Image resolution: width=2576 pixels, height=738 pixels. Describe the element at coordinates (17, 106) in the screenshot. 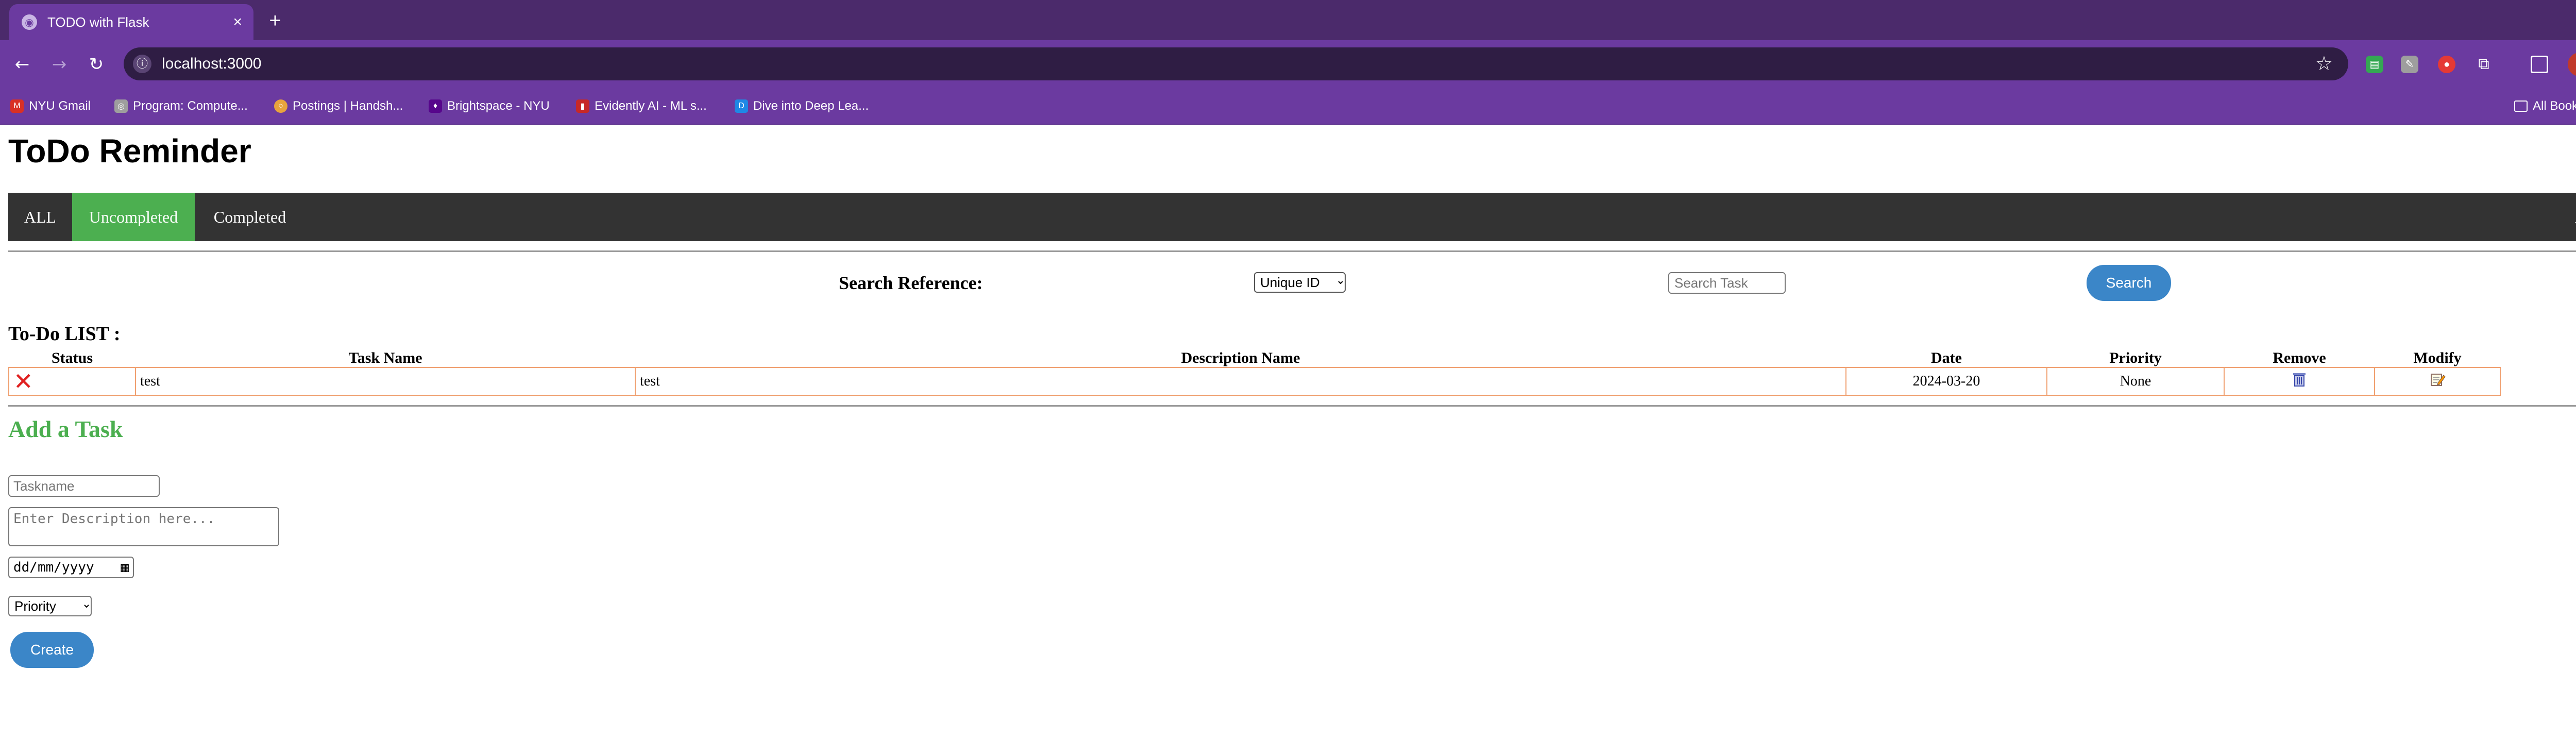

I see `gmail-icon: M` at that location.